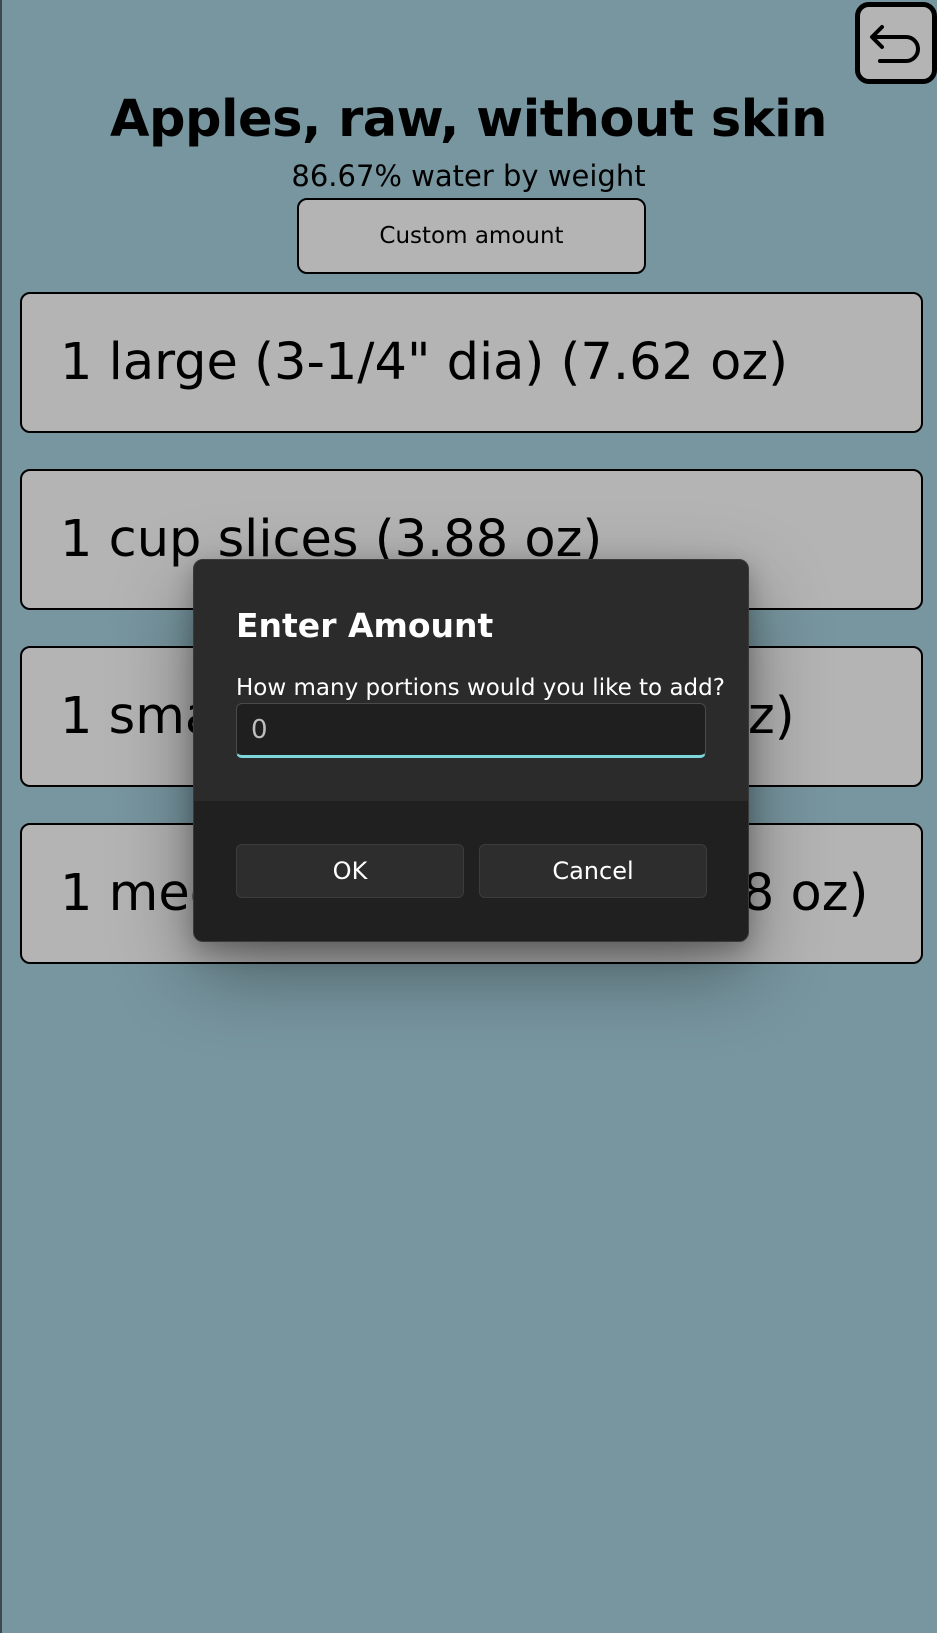 This screenshot has height=1633, width=937. I want to click on custom-amount-button: Custom amount, so click(471, 236).